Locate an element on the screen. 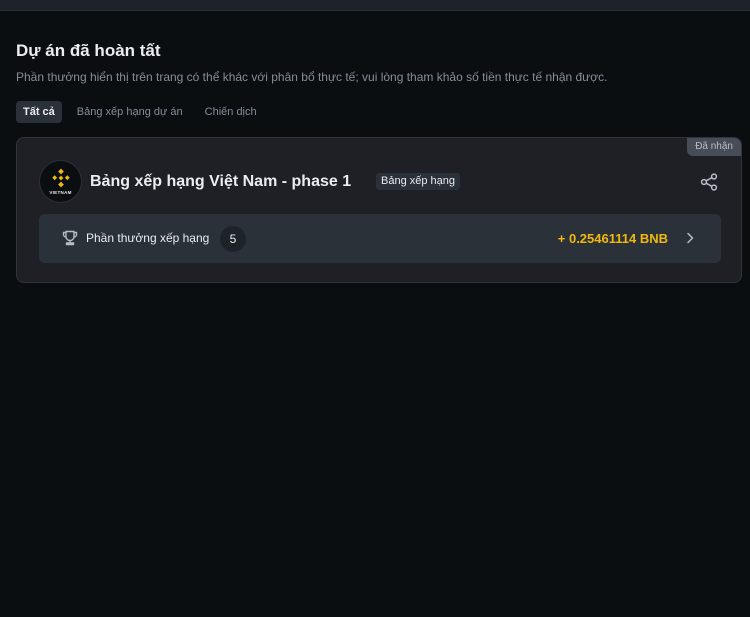 The image size is (750, 617). chevron-right-icon is located at coordinates (690, 238).